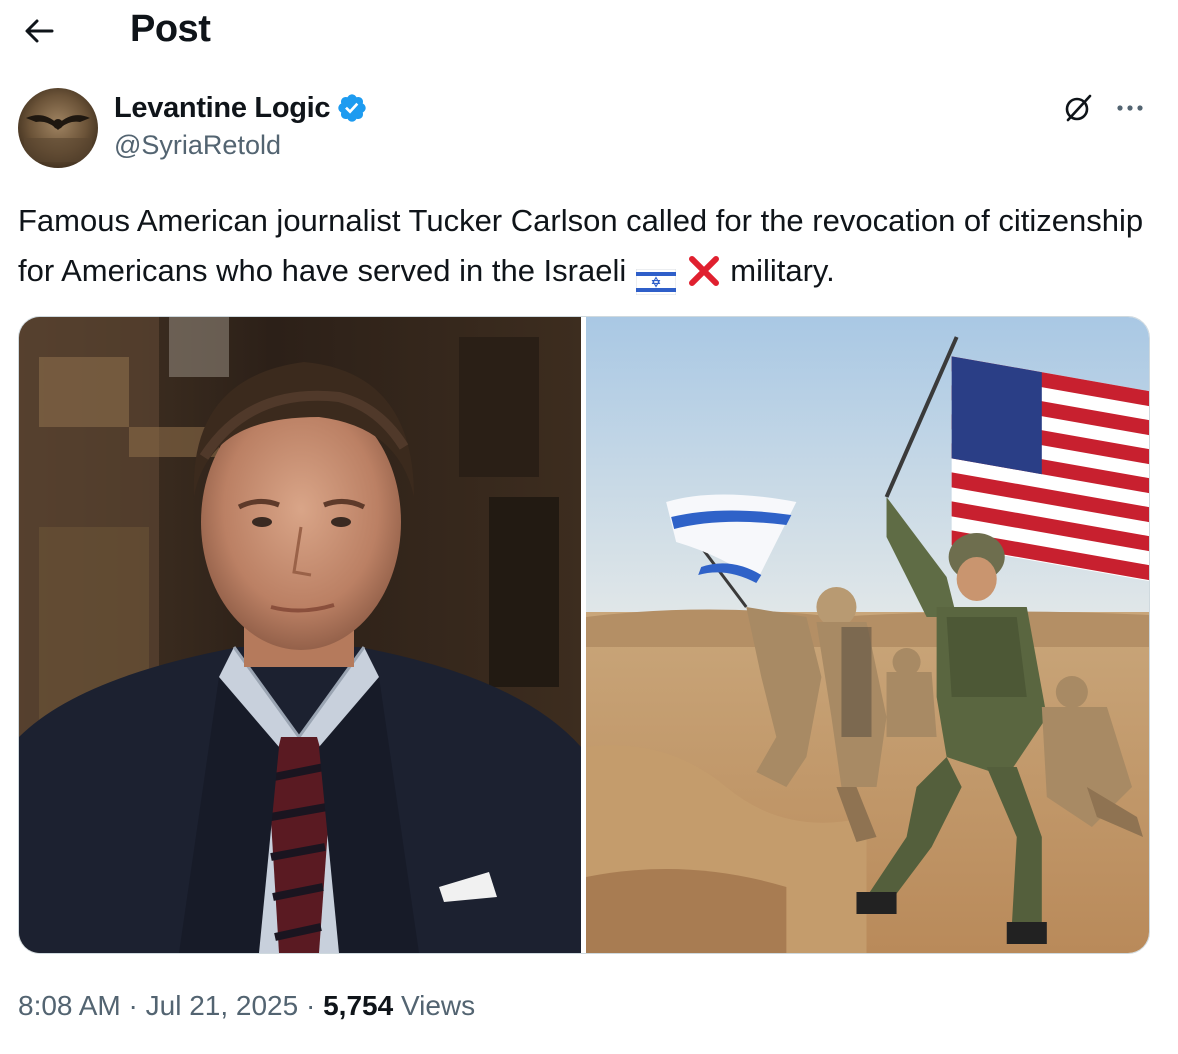 This screenshot has width=1178, height=1054. What do you see at coordinates (39, 31) in the screenshot?
I see `back-arrow-icon` at bounding box center [39, 31].